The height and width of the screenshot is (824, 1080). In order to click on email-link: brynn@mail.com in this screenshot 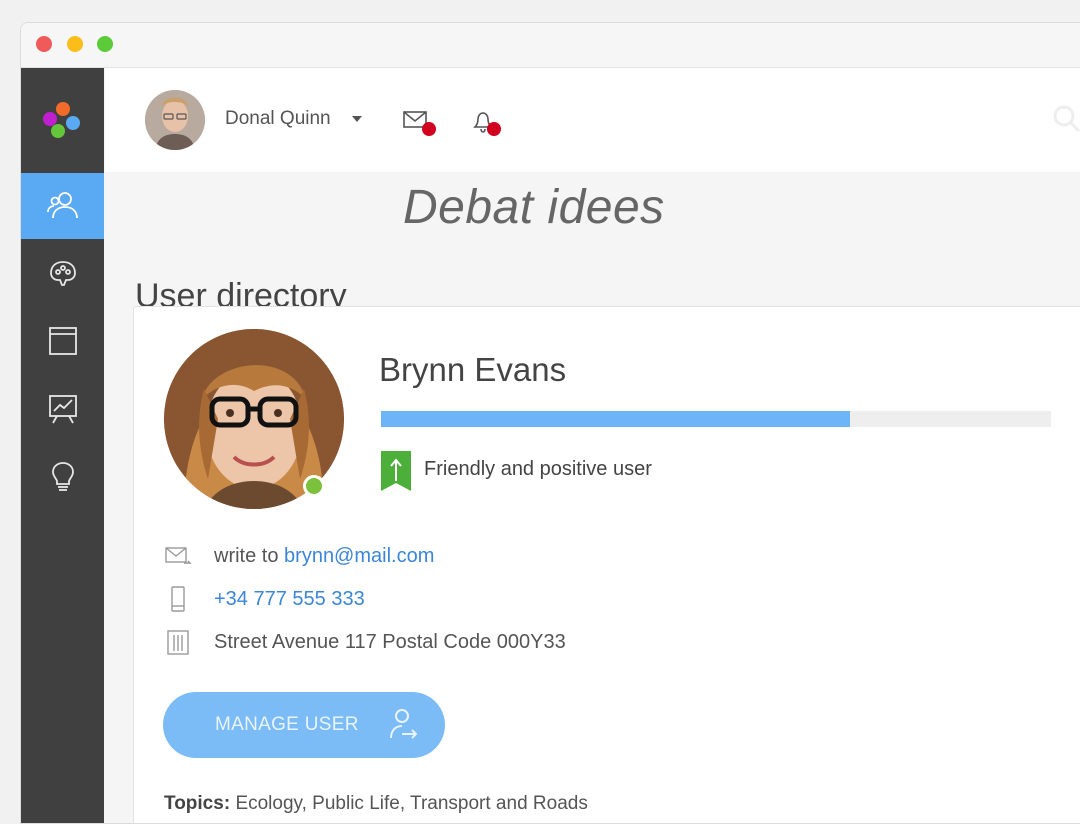, I will do `click(359, 556)`.